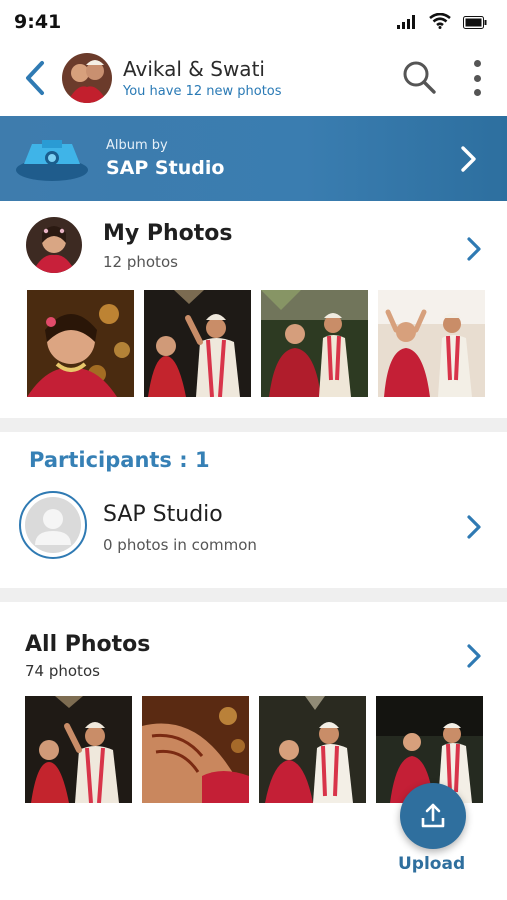 The height and width of the screenshot is (900, 507). Describe the element at coordinates (407, 23) in the screenshot. I see `signal-icon` at that location.